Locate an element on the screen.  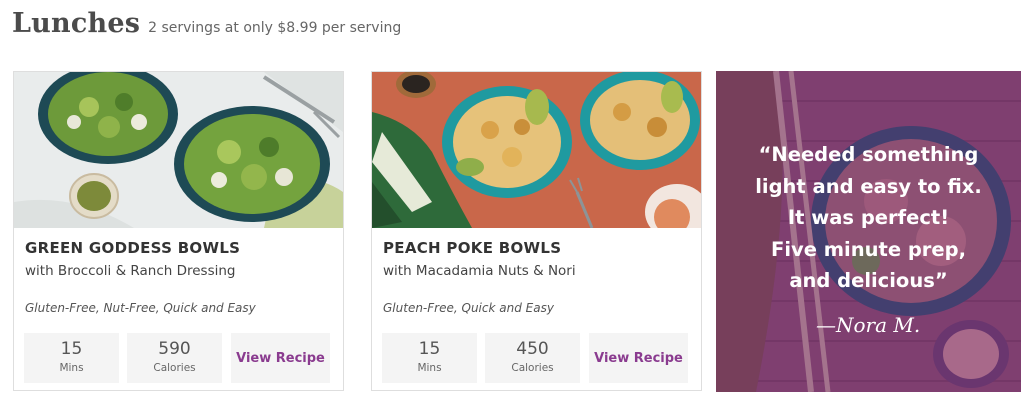
recipe-tags: Gluten-Free, Nut-Free, Quick and Easy is located at coordinates (140, 308).